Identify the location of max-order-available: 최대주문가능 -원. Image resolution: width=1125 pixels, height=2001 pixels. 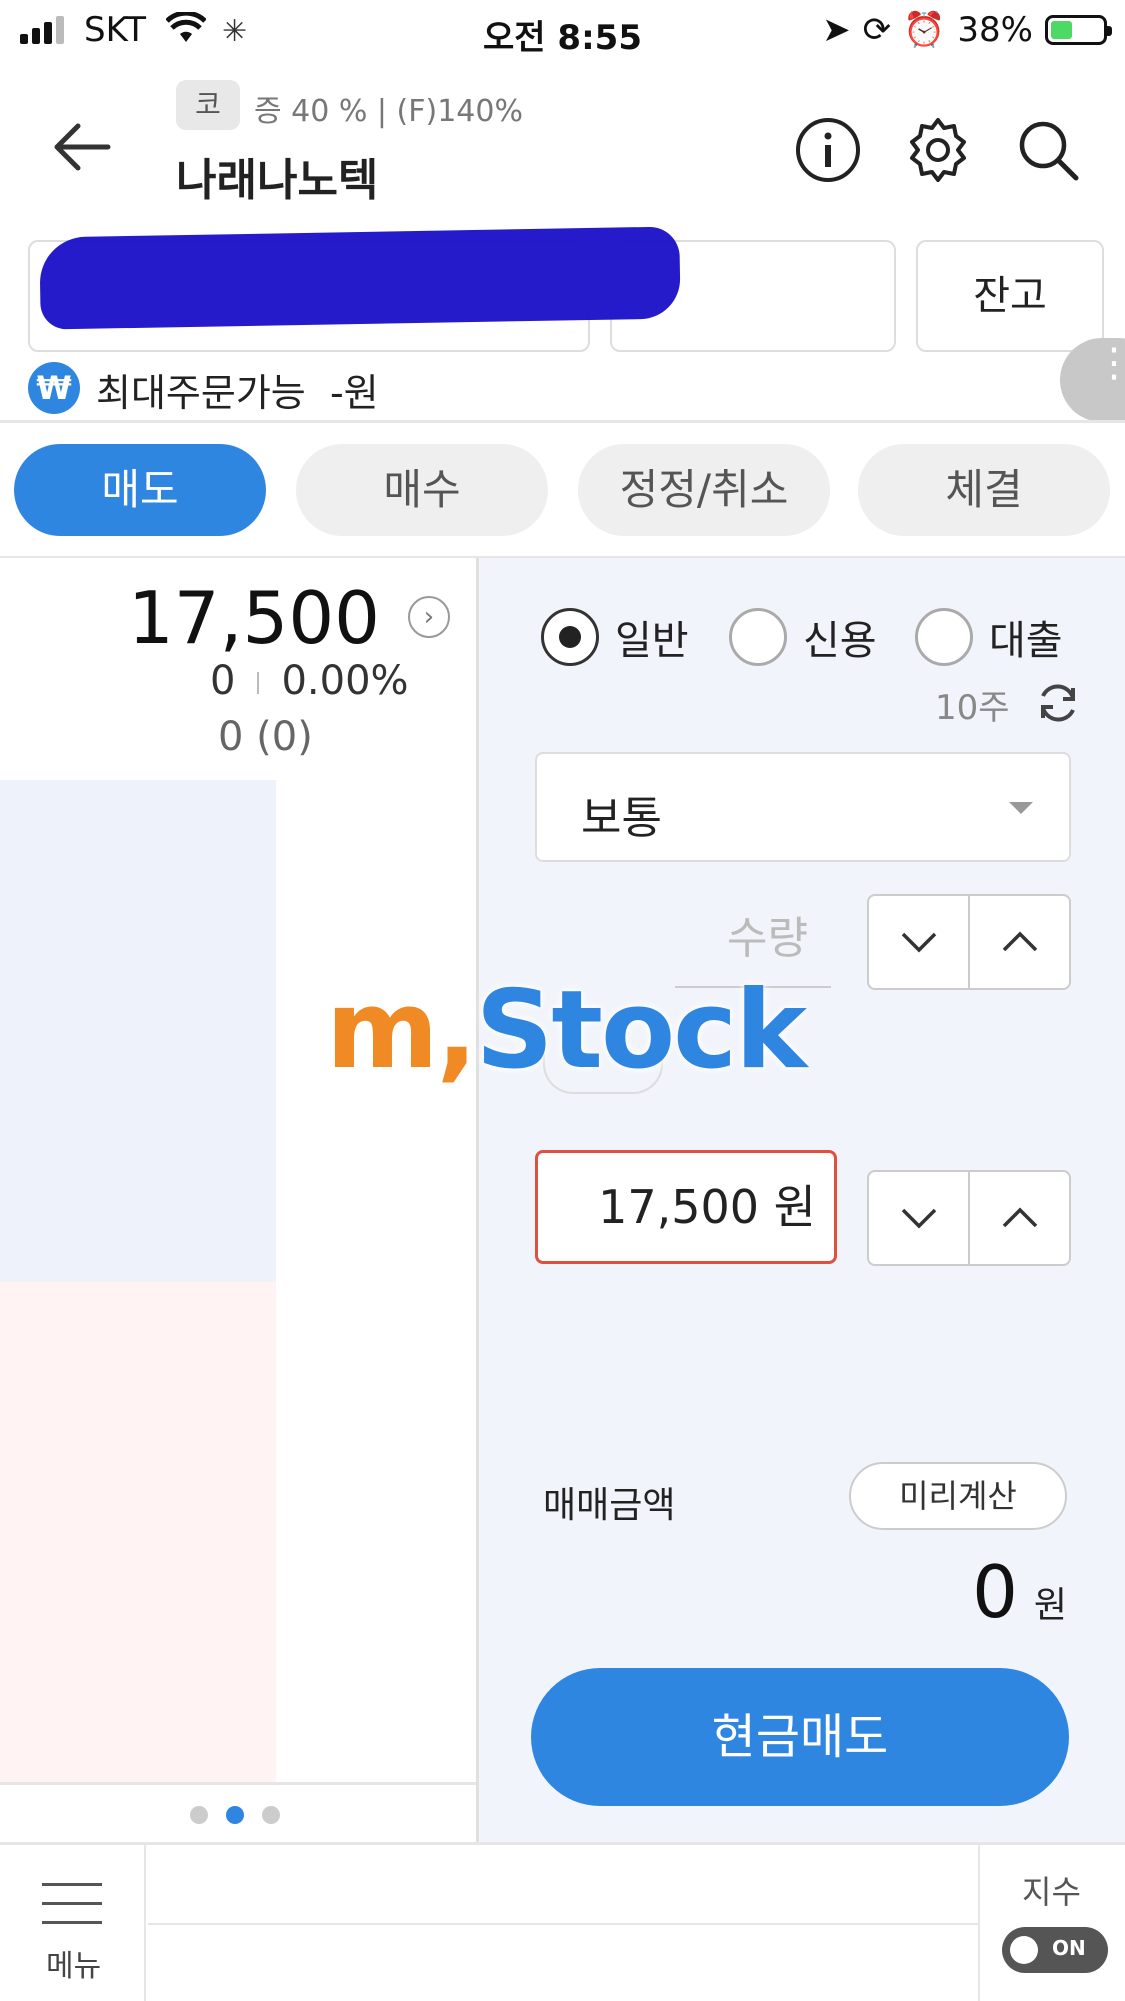
(237, 389).